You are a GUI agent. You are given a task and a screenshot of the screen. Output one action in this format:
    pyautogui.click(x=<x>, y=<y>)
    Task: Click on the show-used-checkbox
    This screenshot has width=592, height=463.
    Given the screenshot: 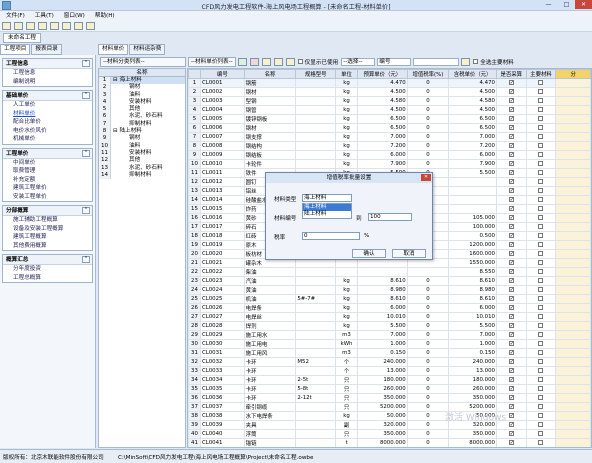 What is the action you would take?
    pyautogui.click(x=300, y=61)
    